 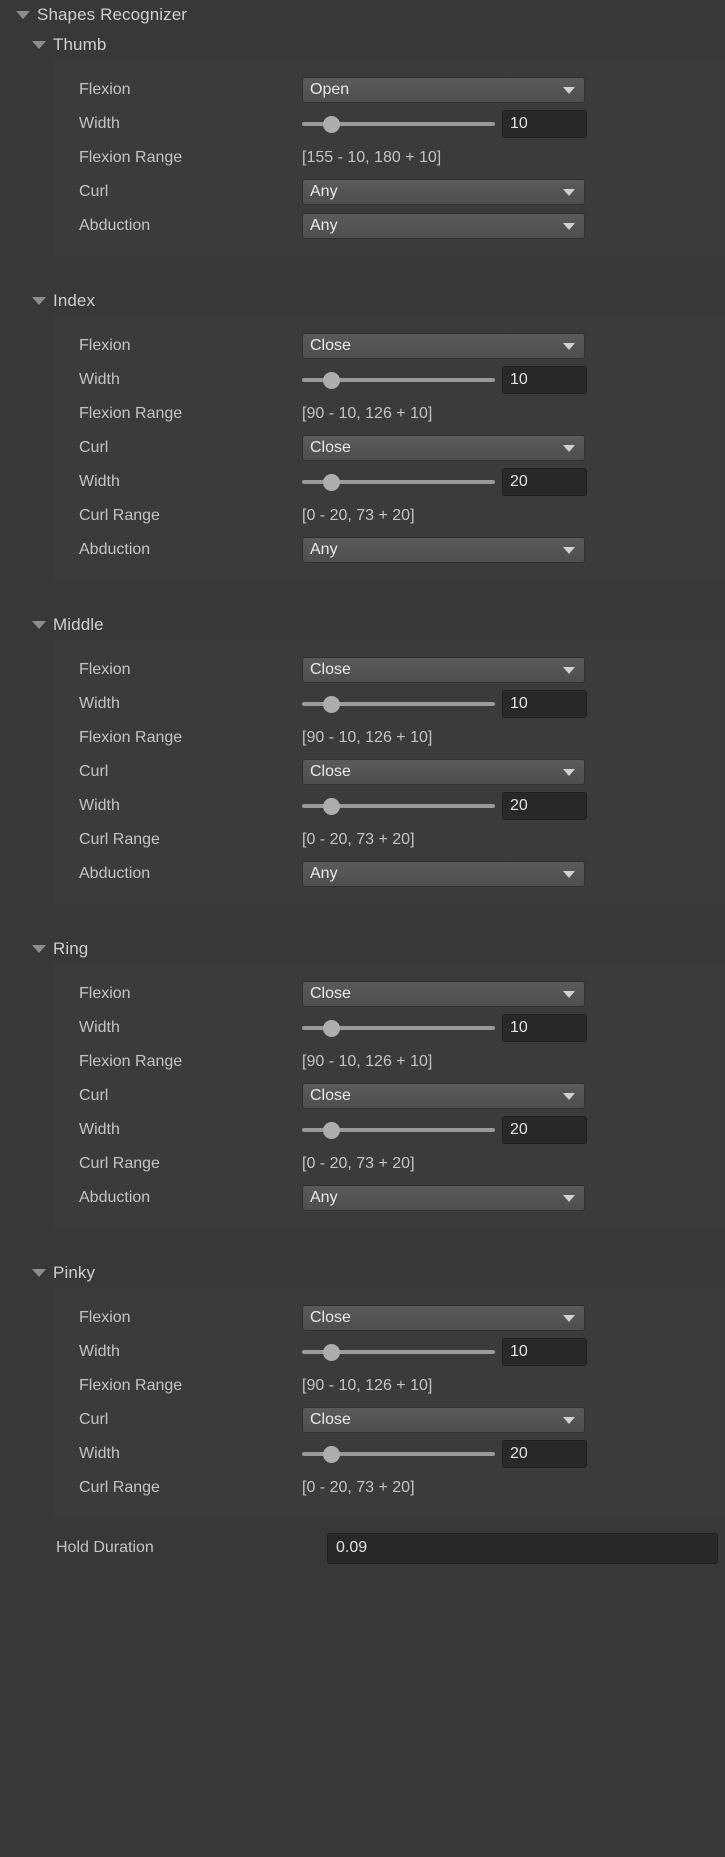 I want to click on foldout-shapes-recognizer: Shapes Recognizer, so click(x=362, y=15).